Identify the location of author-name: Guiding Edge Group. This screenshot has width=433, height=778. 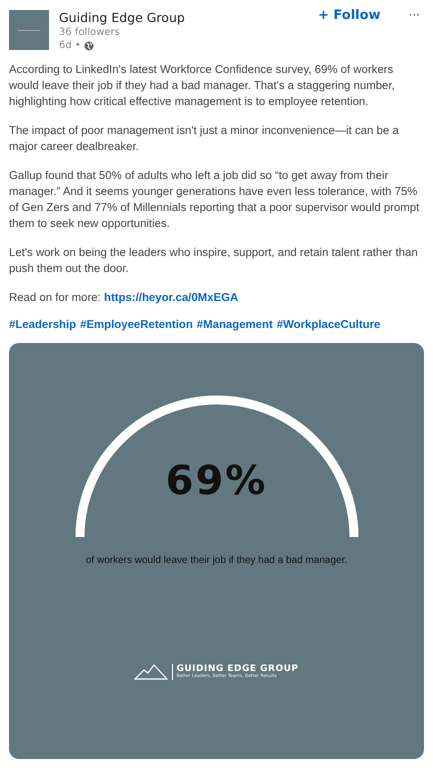
(183, 18).